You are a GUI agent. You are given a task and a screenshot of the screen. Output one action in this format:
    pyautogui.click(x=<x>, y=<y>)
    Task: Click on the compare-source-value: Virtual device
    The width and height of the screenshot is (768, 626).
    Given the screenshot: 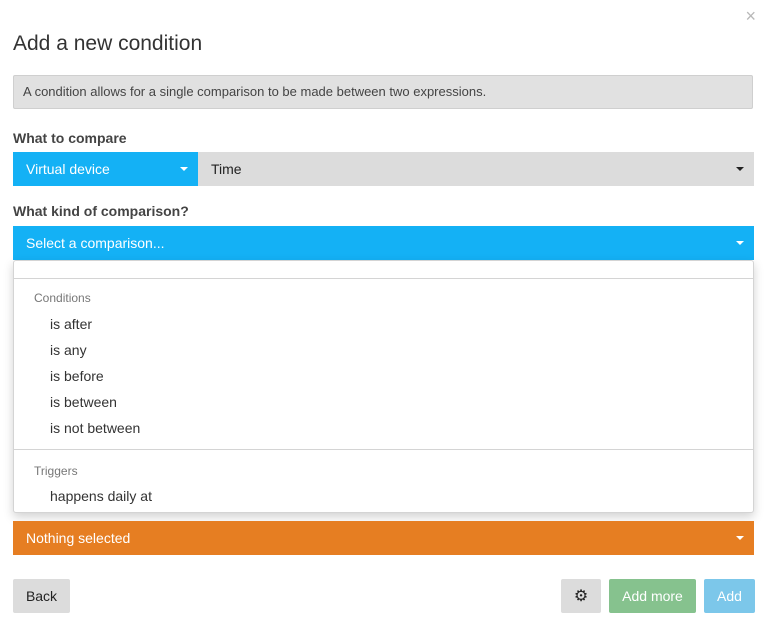 What is the action you would take?
    pyautogui.click(x=68, y=169)
    